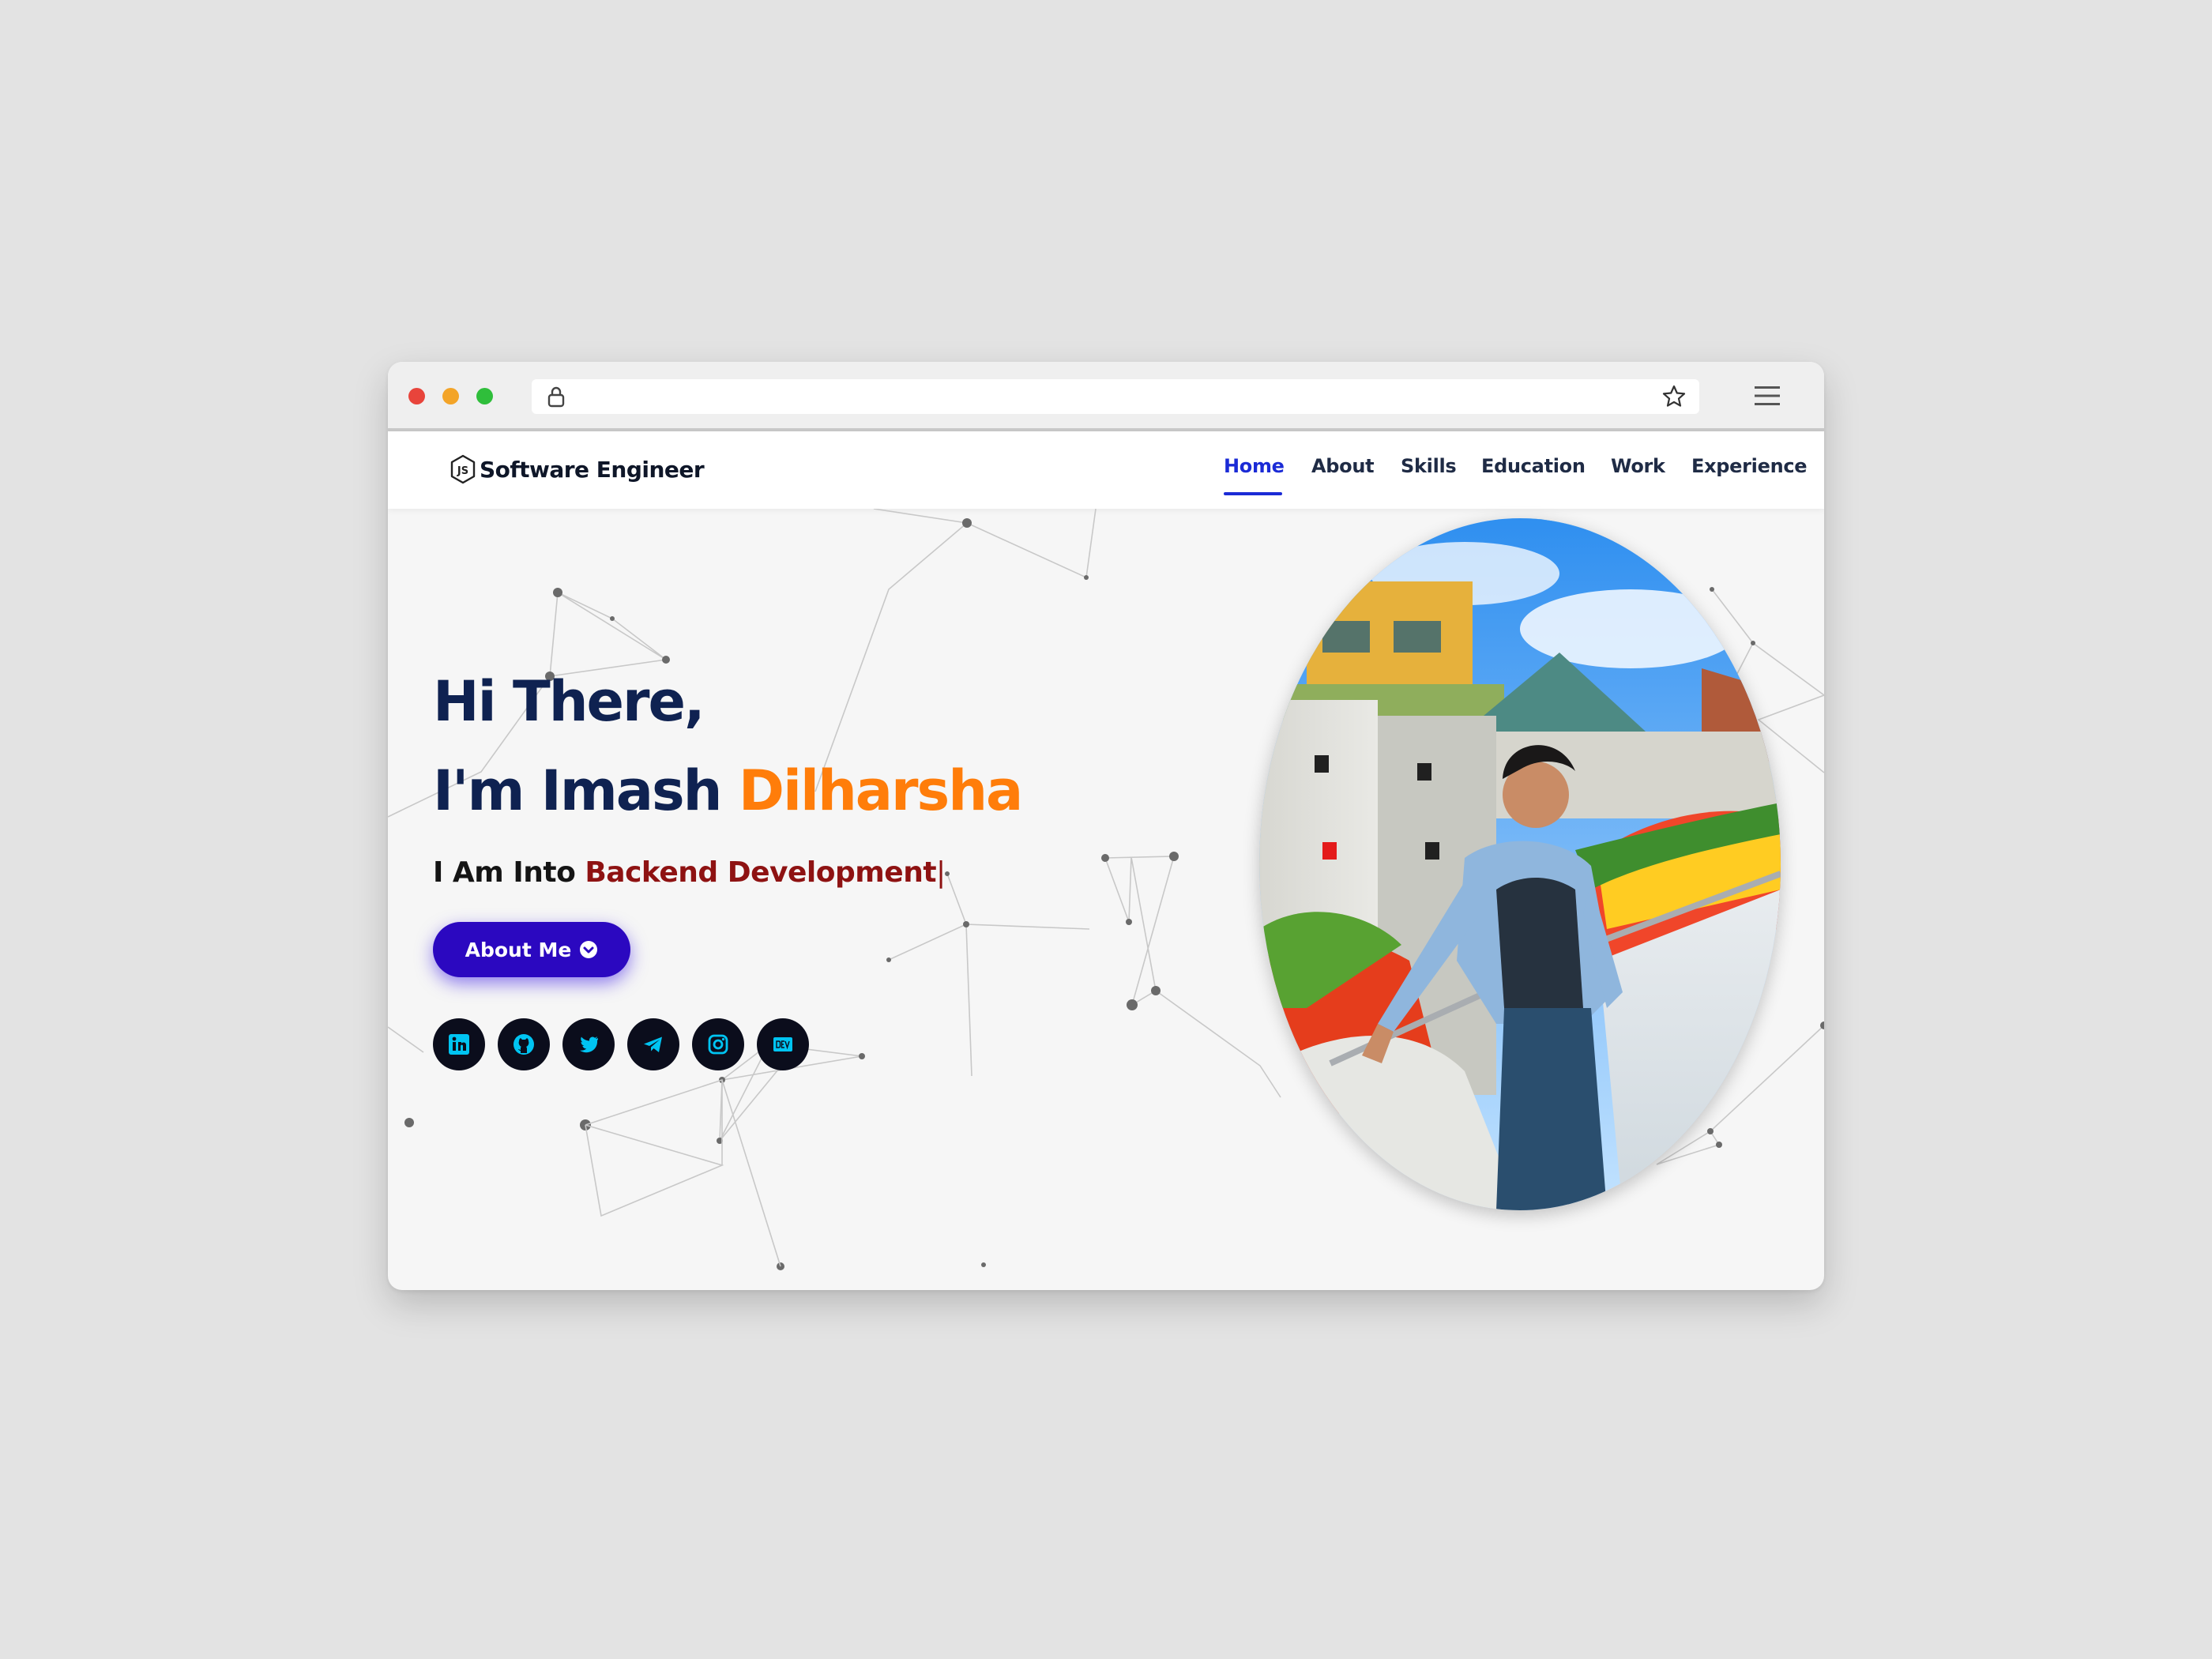 Image resolution: width=2212 pixels, height=1659 pixels. I want to click on close-window-button, so click(417, 396).